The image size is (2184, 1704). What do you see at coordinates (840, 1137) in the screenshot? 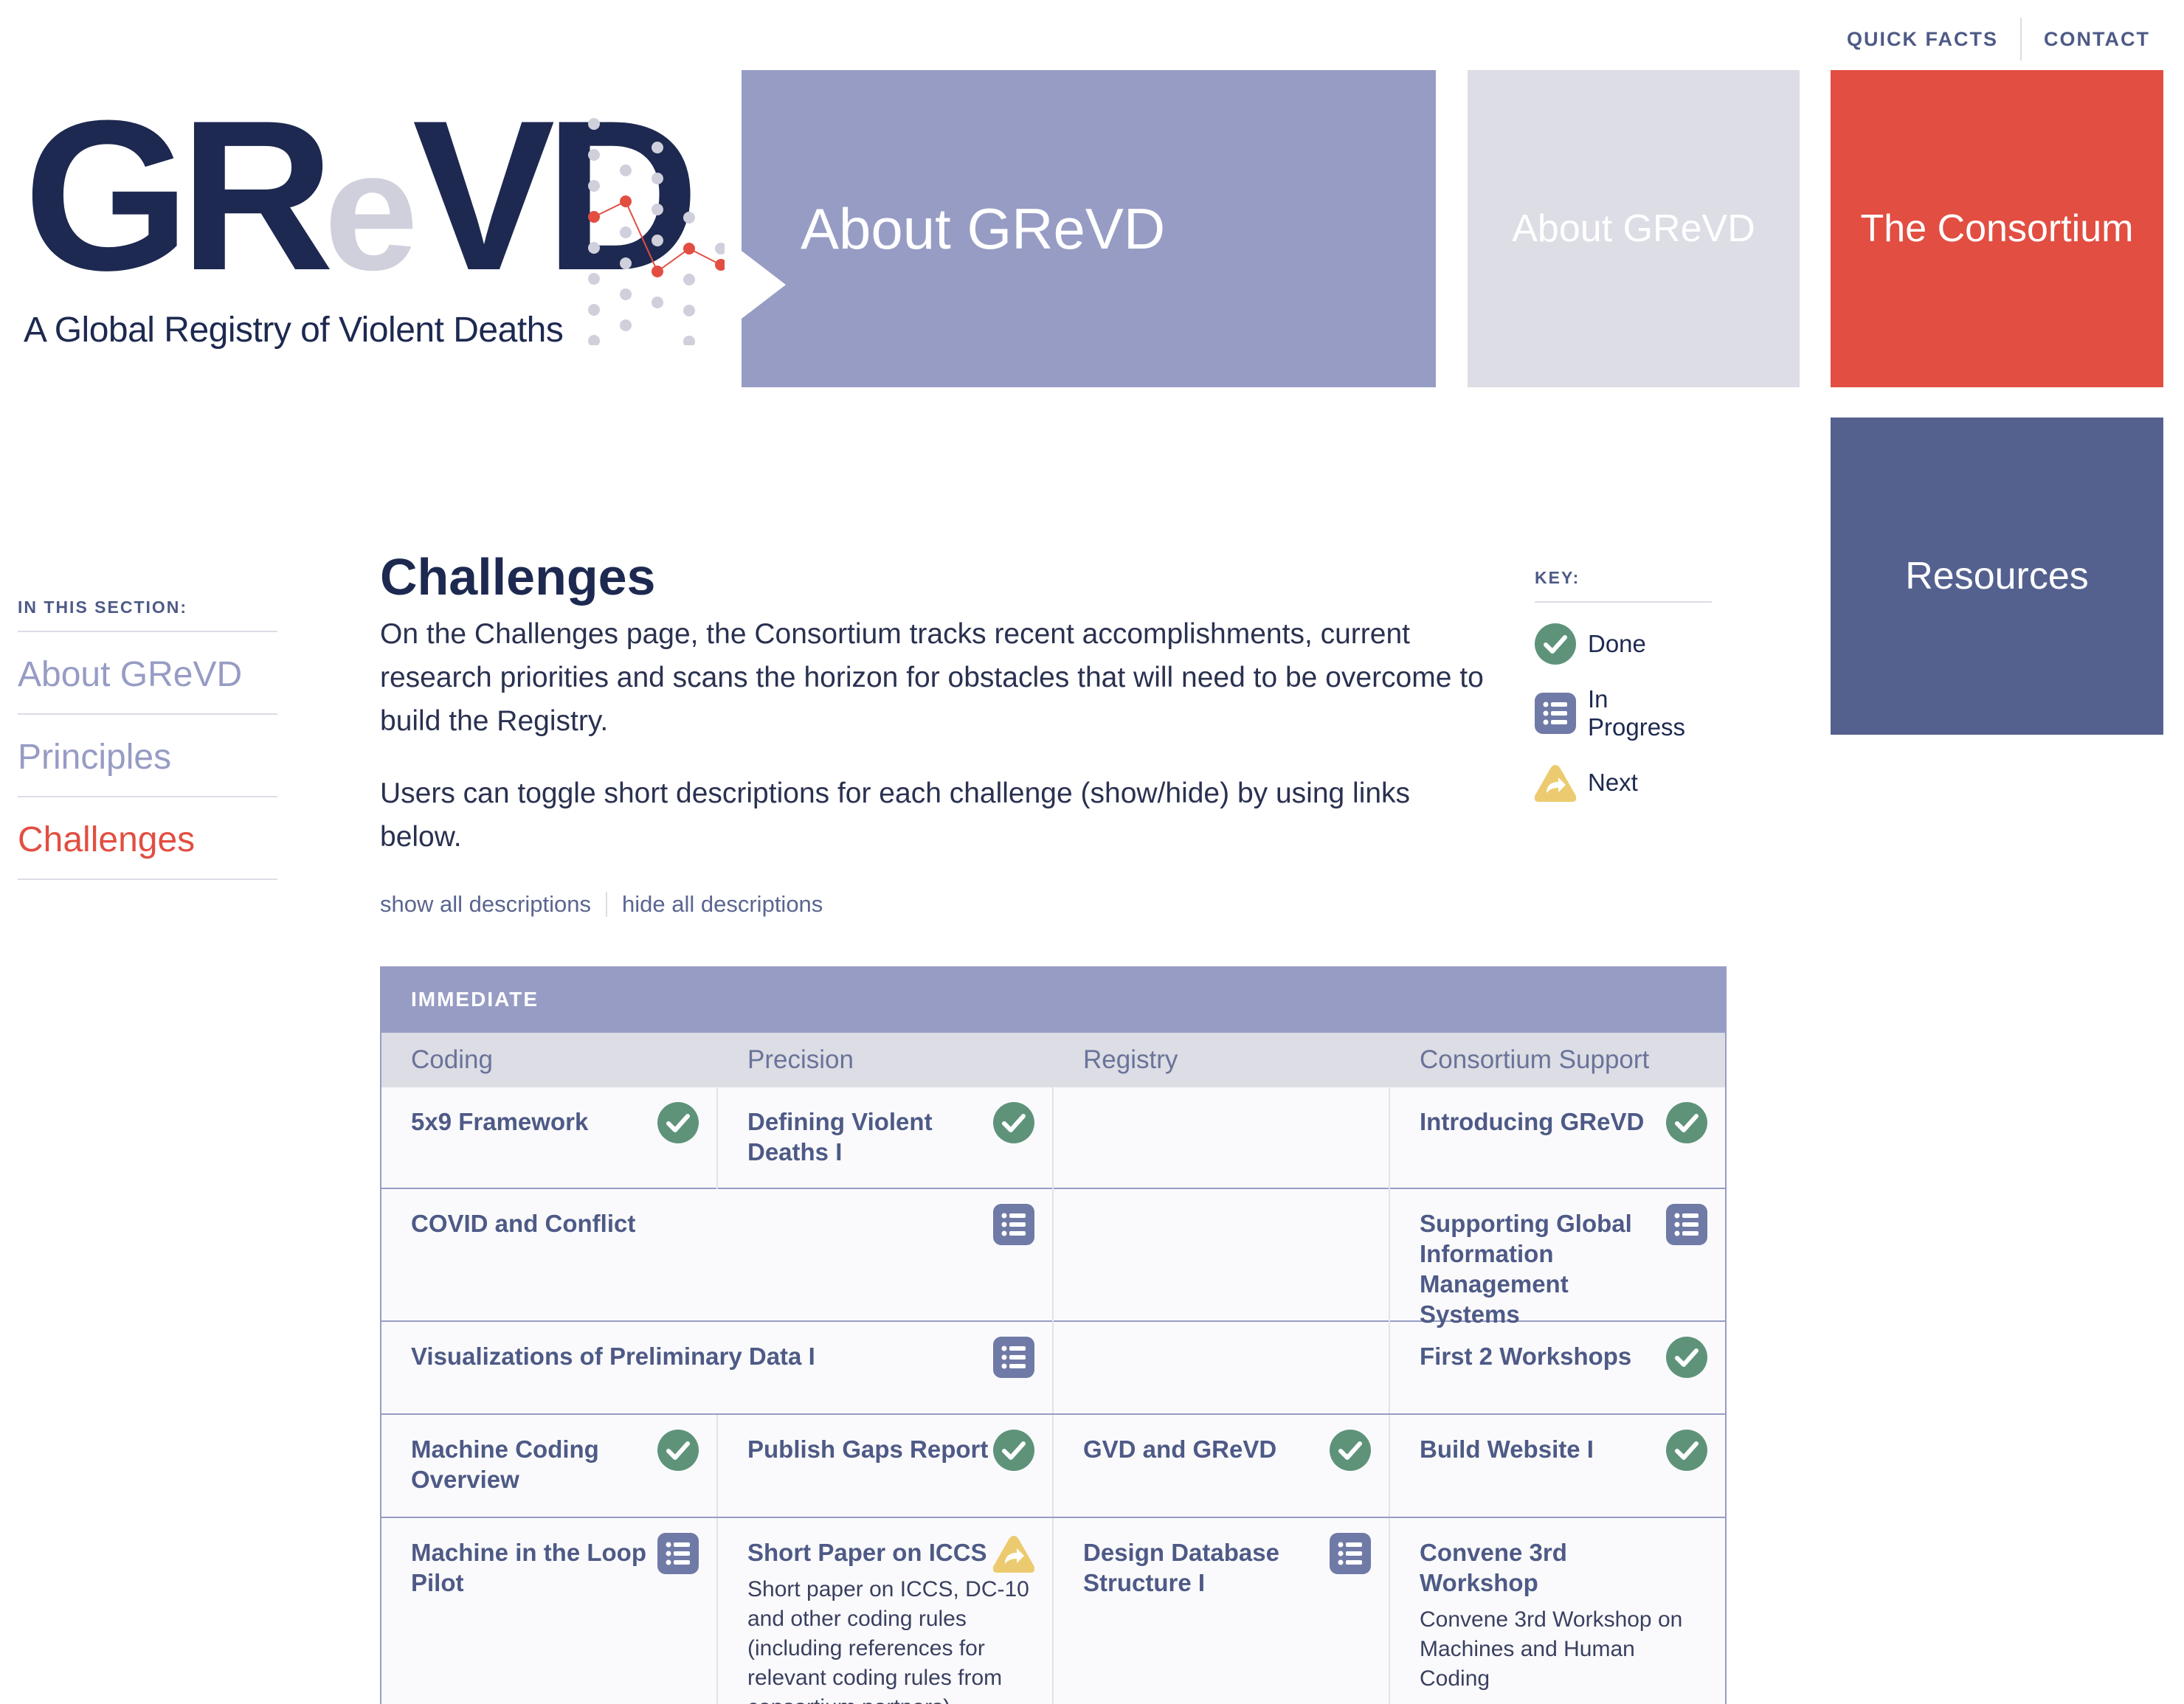
I see `challenge-title: Defining Violent Deaths I` at bounding box center [840, 1137].